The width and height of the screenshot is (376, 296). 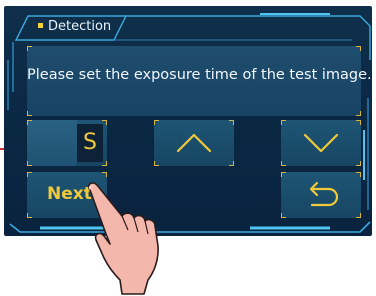 I want to click on decrease-button, so click(x=321, y=143).